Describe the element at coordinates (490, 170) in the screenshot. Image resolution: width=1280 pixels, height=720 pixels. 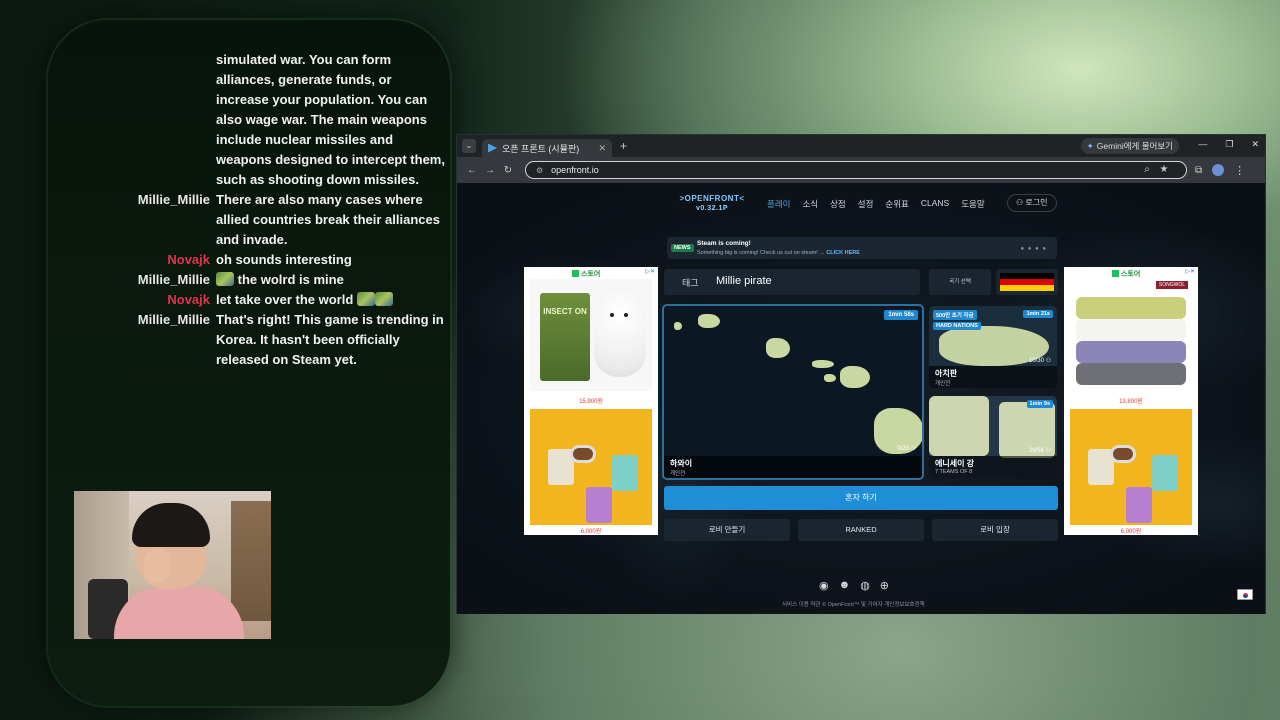
I see `forward-icon: →` at that location.